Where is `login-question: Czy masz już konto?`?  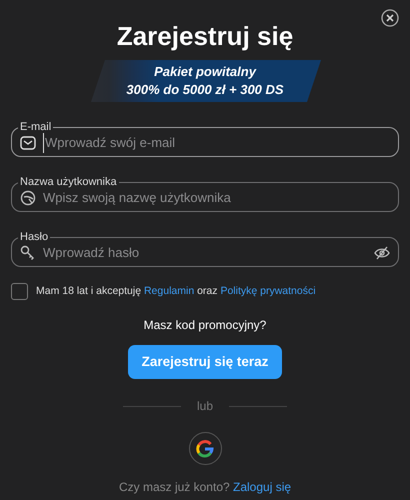
login-question: Czy masz już konto? is located at coordinates (174, 487).